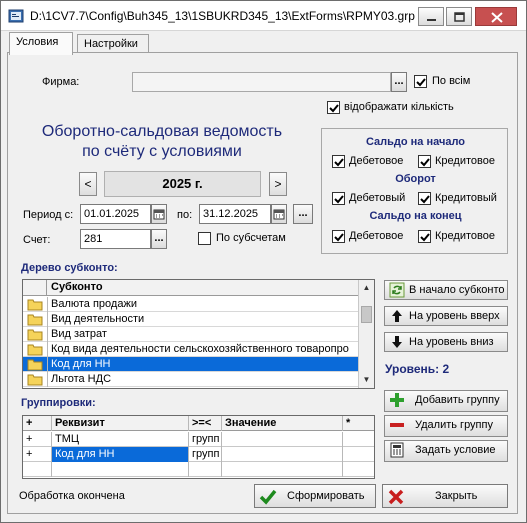 Image resolution: width=527 pixels, height=523 pixels. I want to click on remove-group-button: Удалить группу, so click(446, 426).